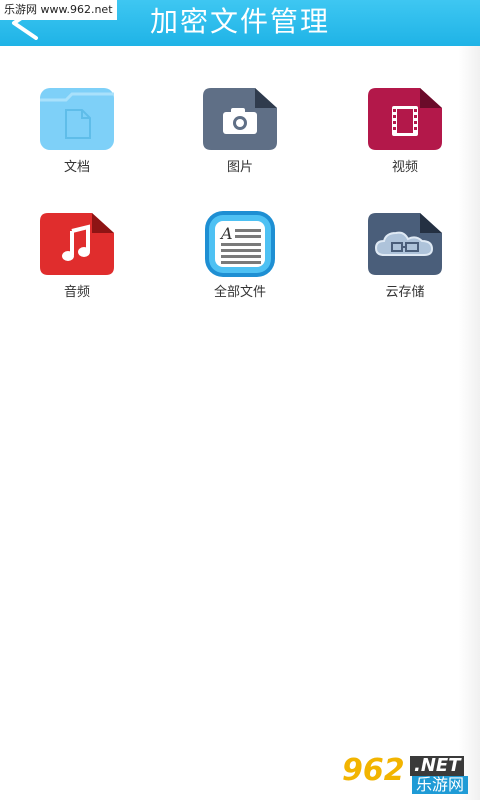 The height and width of the screenshot is (800, 480). What do you see at coordinates (239, 167) in the screenshot?
I see `tile-label: 图片` at bounding box center [239, 167].